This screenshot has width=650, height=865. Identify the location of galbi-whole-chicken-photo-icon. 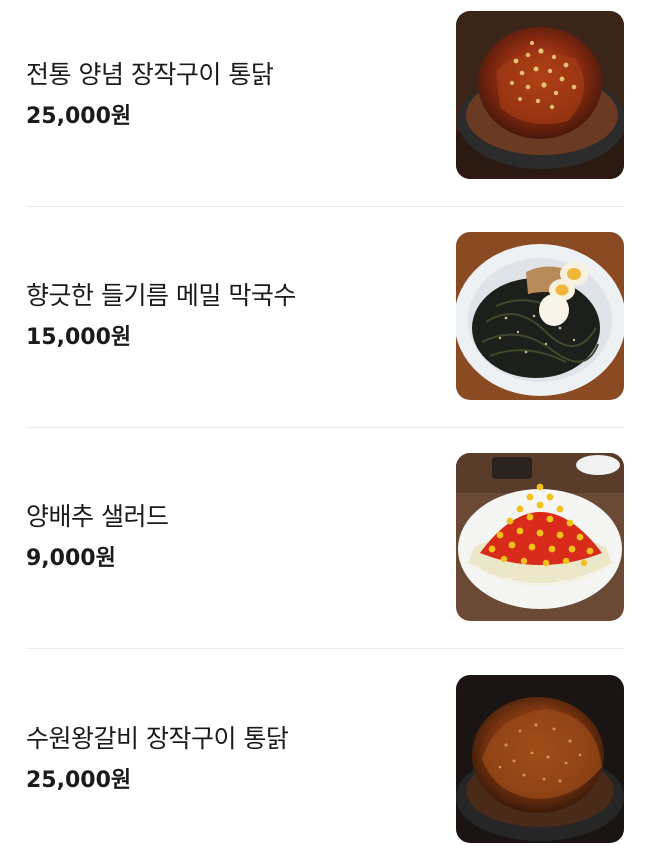
(540, 759).